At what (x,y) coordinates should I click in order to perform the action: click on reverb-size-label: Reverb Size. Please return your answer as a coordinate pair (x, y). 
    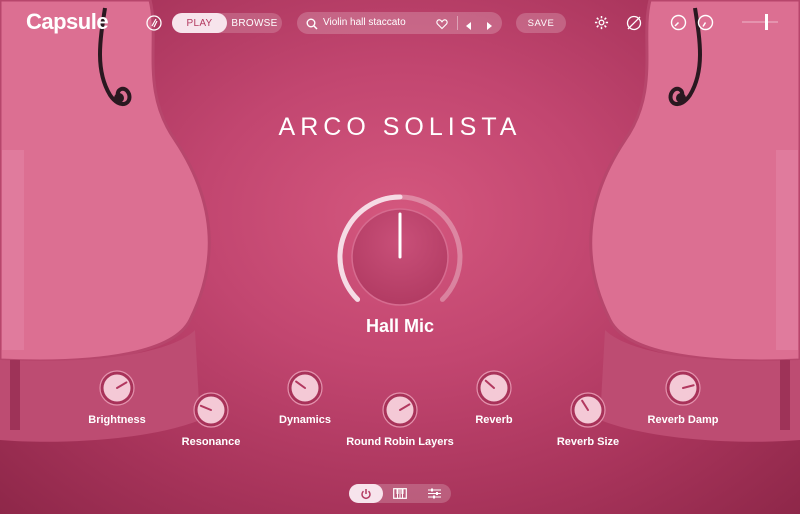
    Looking at the image, I should click on (588, 442).